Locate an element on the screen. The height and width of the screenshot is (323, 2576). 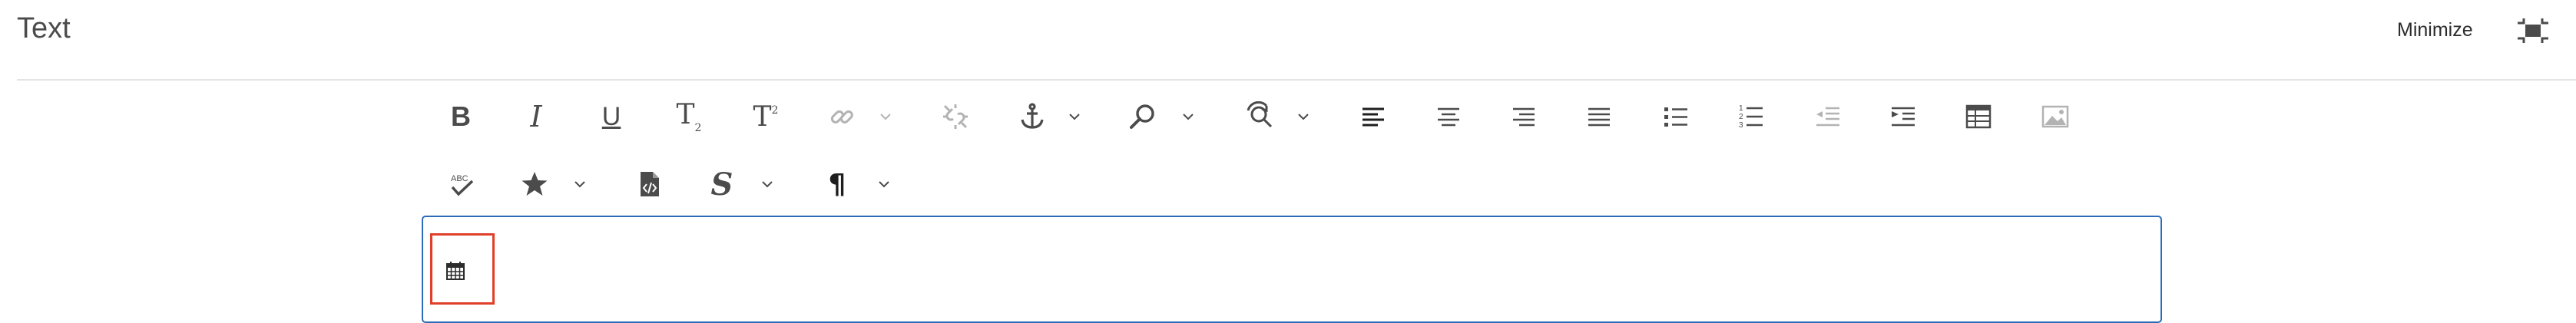
header-divider is located at coordinates (1296, 80).